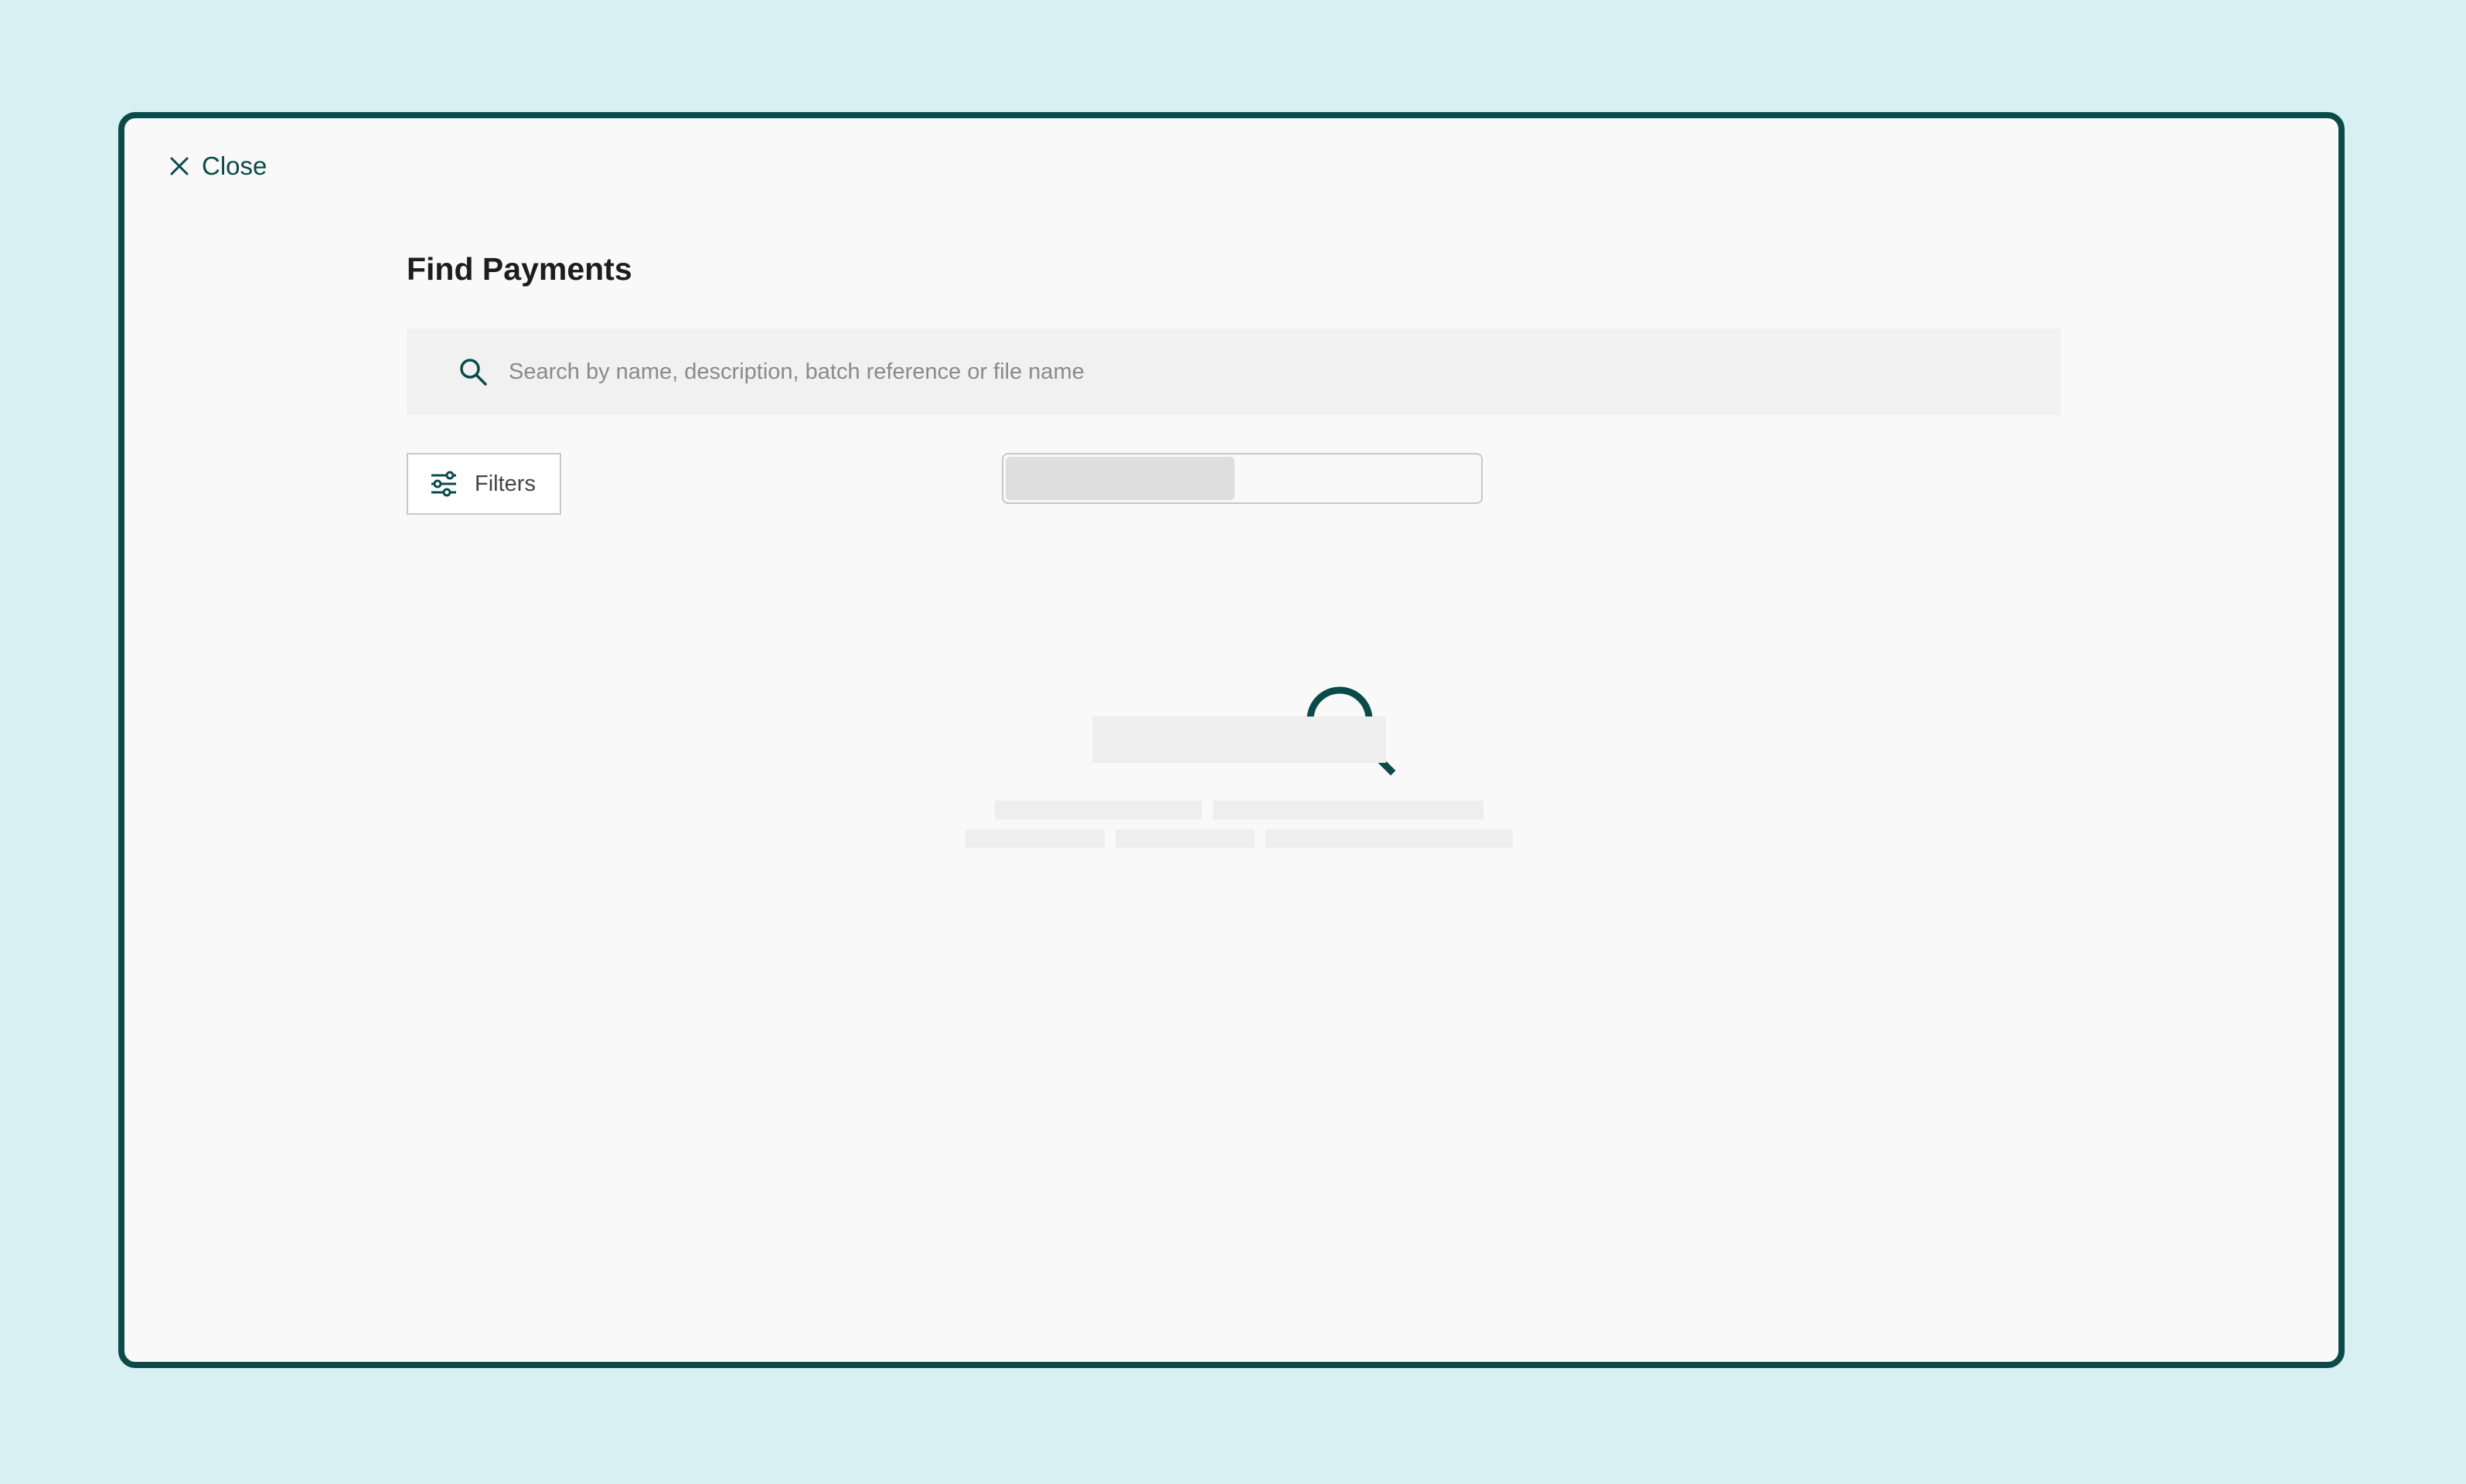 Image resolution: width=2466 pixels, height=1484 pixels. I want to click on close-button: Close, so click(218, 166).